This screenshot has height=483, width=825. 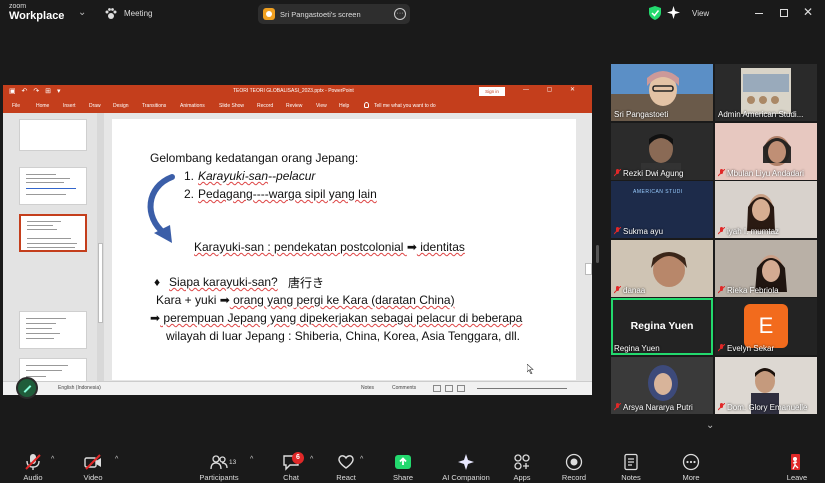 I want to click on question-line: Siapa karayuki-san?, so click(x=223, y=282).